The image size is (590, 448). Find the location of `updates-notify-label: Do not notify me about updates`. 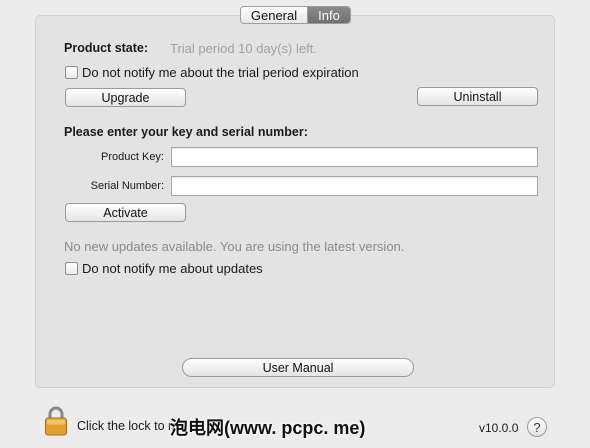

updates-notify-label: Do not notify me about updates is located at coordinates (172, 268).